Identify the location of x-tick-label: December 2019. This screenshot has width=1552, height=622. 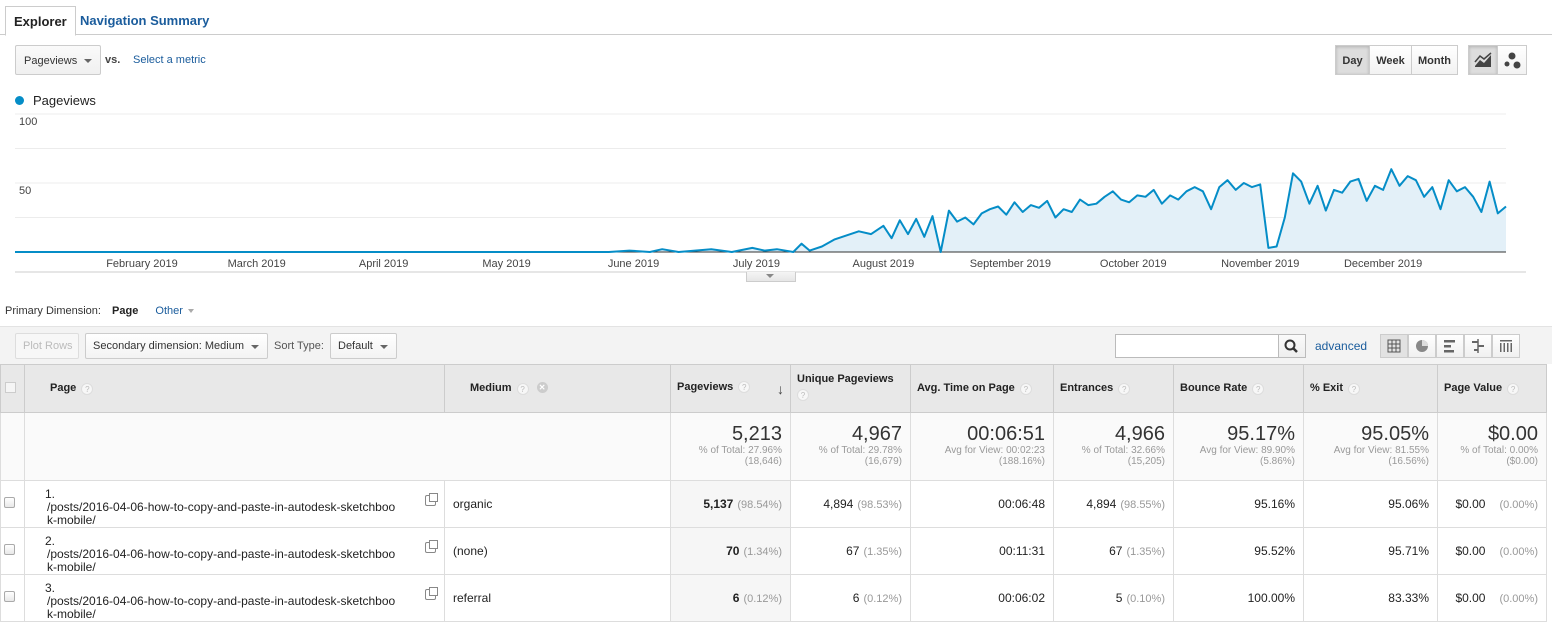
(1383, 264).